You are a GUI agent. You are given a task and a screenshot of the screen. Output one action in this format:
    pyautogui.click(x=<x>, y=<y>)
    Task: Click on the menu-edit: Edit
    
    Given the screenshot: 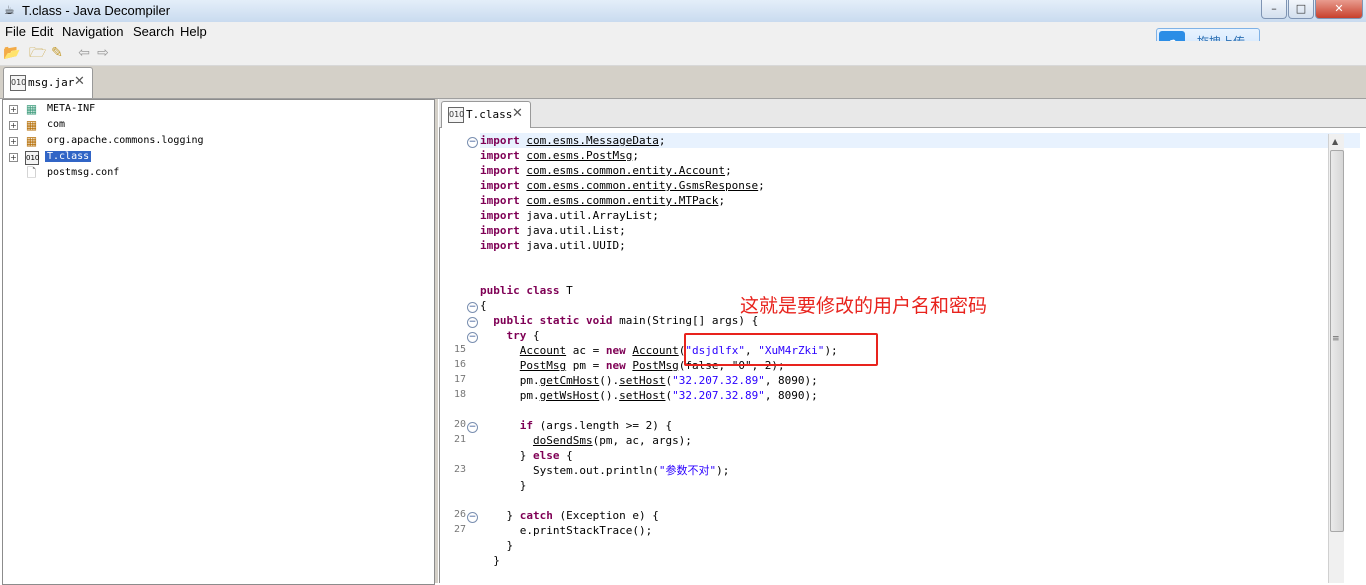 What is the action you would take?
    pyautogui.click(x=42, y=31)
    